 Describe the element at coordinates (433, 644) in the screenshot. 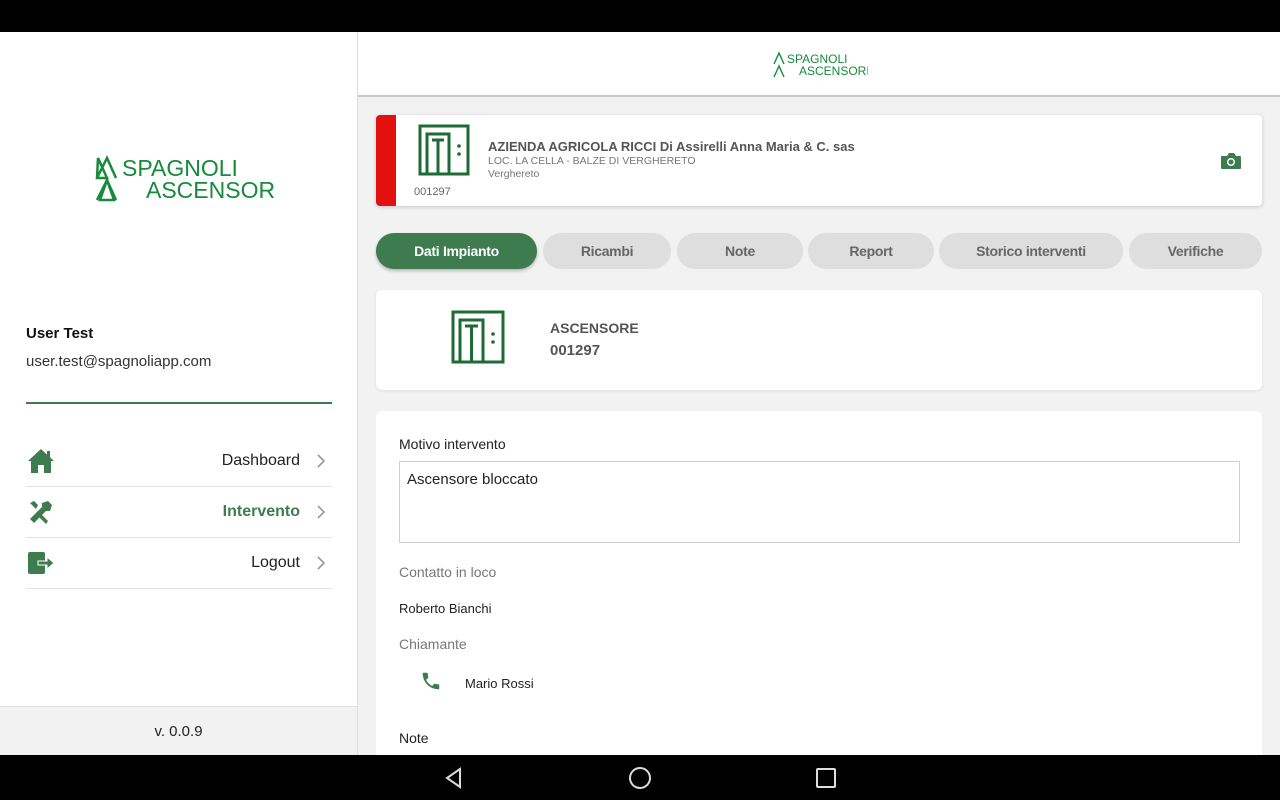

I see `chiamante-label: Chiamante` at that location.